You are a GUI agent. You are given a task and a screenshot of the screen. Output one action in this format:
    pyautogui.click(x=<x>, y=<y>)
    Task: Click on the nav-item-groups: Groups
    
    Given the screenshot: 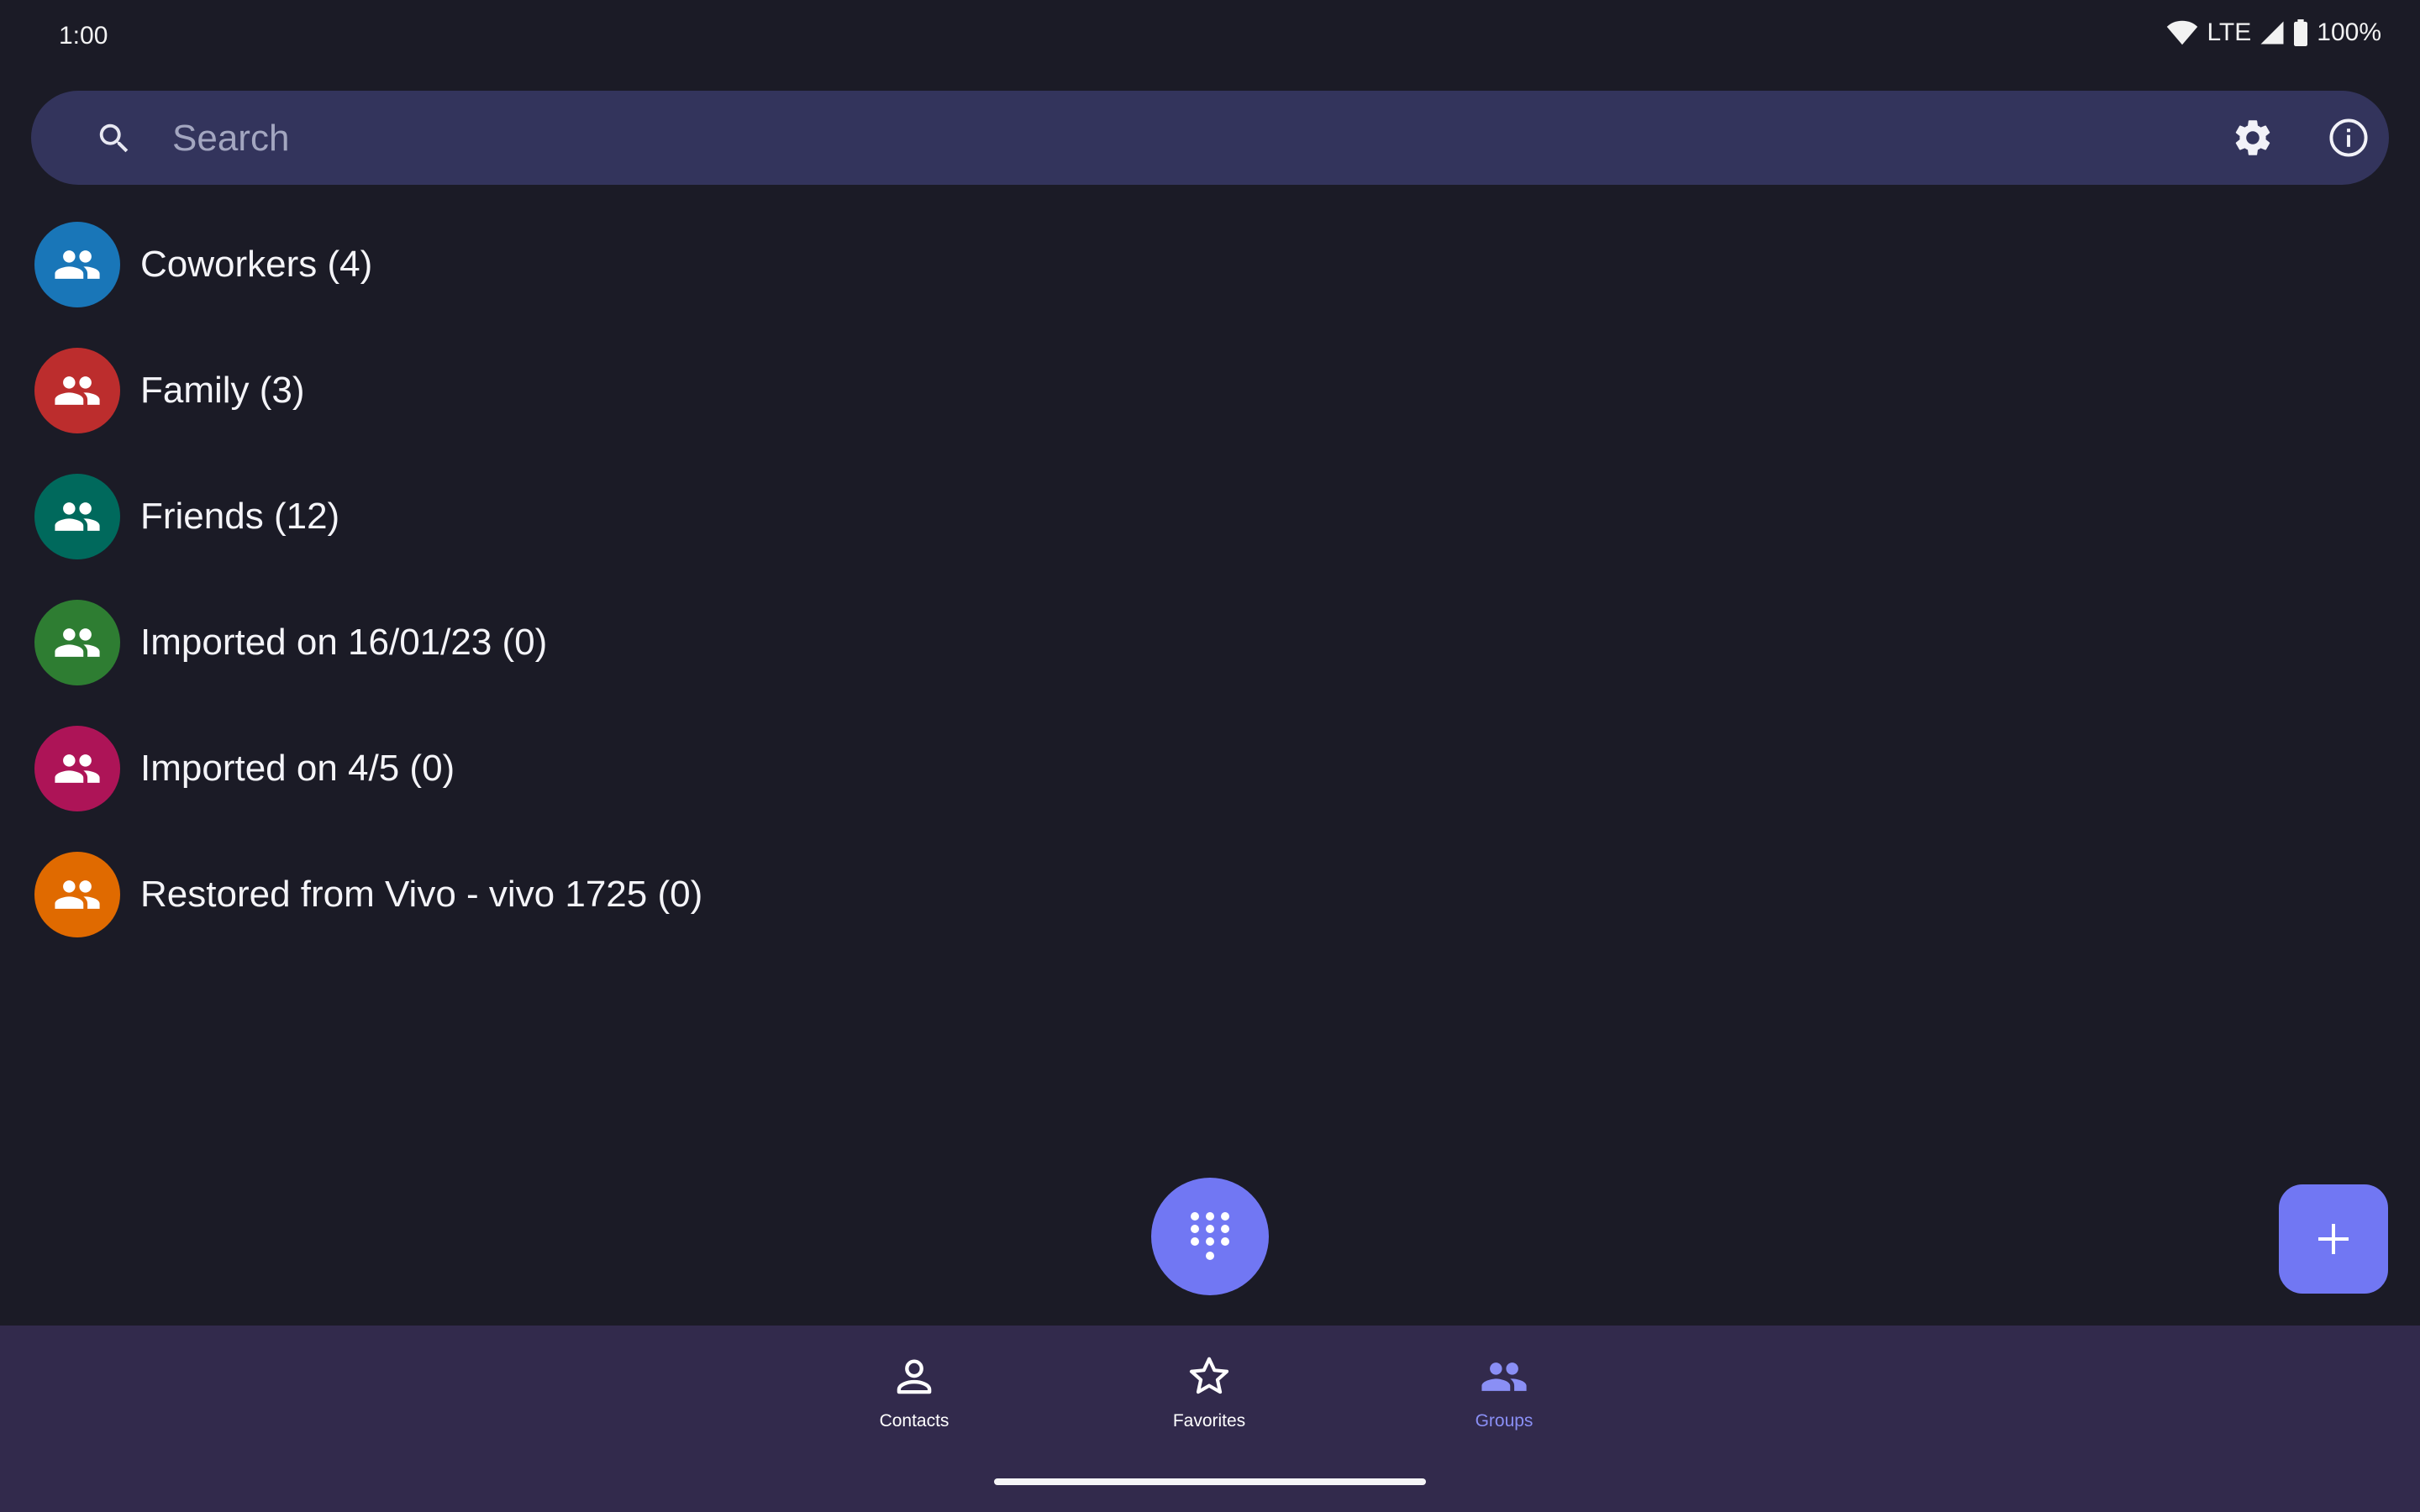 What is the action you would take?
    pyautogui.click(x=1504, y=1402)
    